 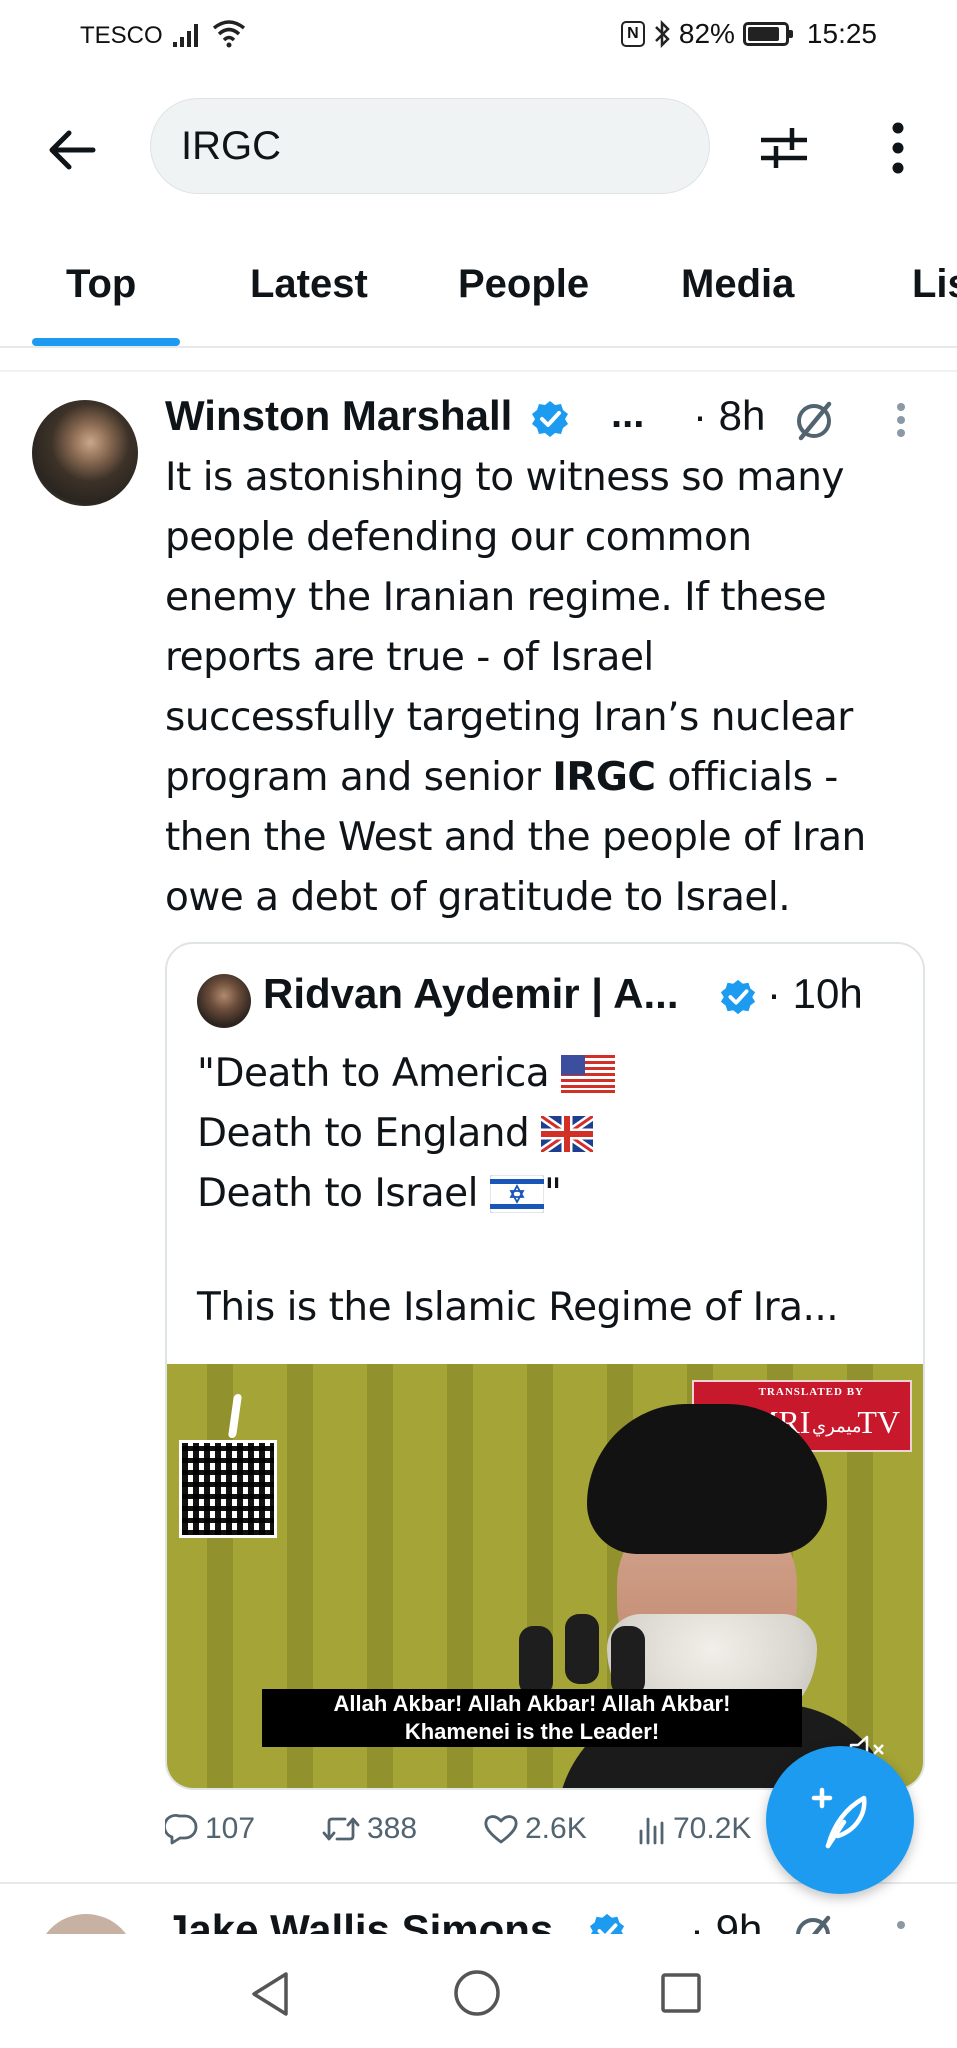 What do you see at coordinates (496, 597) in the screenshot?
I see `tweet-text-line: enemy the Iranian regime. If these` at bounding box center [496, 597].